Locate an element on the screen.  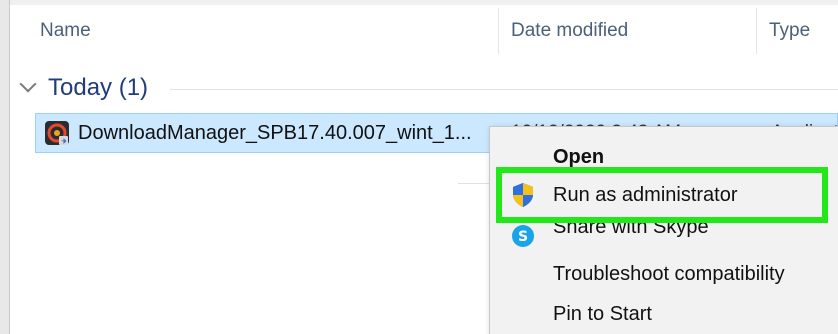
window-top-edge is located at coordinates (419, 2).